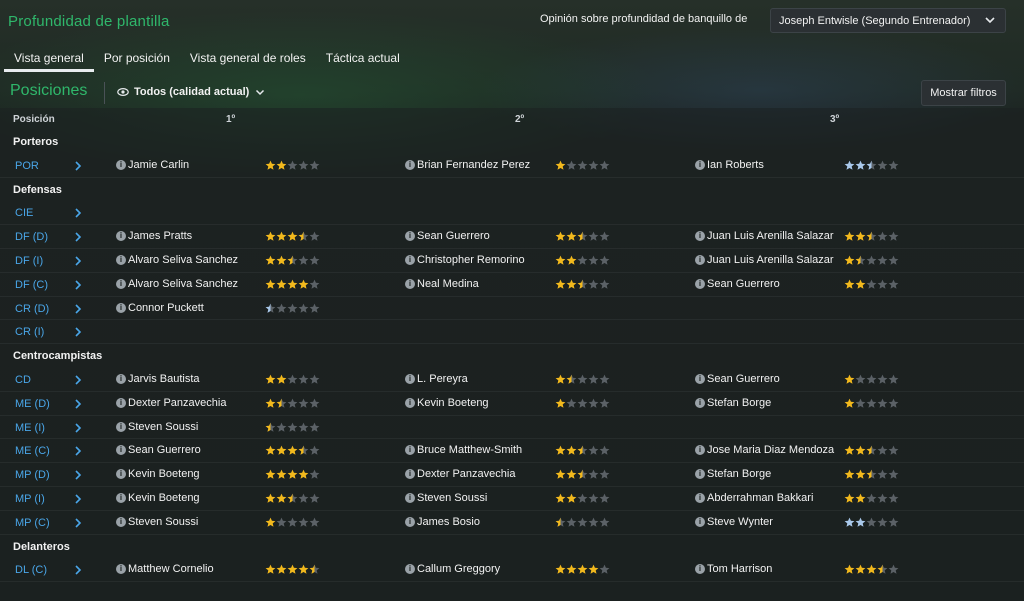 The width and height of the screenshot is (1024, 601). What do you see at coordinates (463, 450) in the screenshot?
I see `player-link: i Bruce Matthew-Smith` at bounding box center [463, 450].